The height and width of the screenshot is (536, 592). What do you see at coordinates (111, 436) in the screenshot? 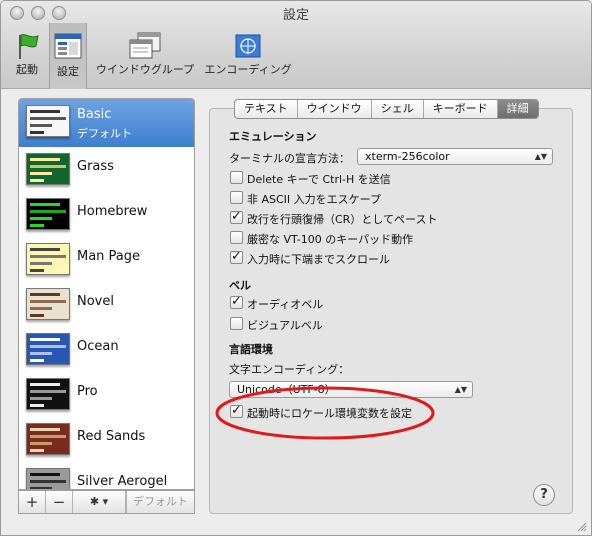
I see `profile-name: Red Sands` at bounding box center [111, 436].